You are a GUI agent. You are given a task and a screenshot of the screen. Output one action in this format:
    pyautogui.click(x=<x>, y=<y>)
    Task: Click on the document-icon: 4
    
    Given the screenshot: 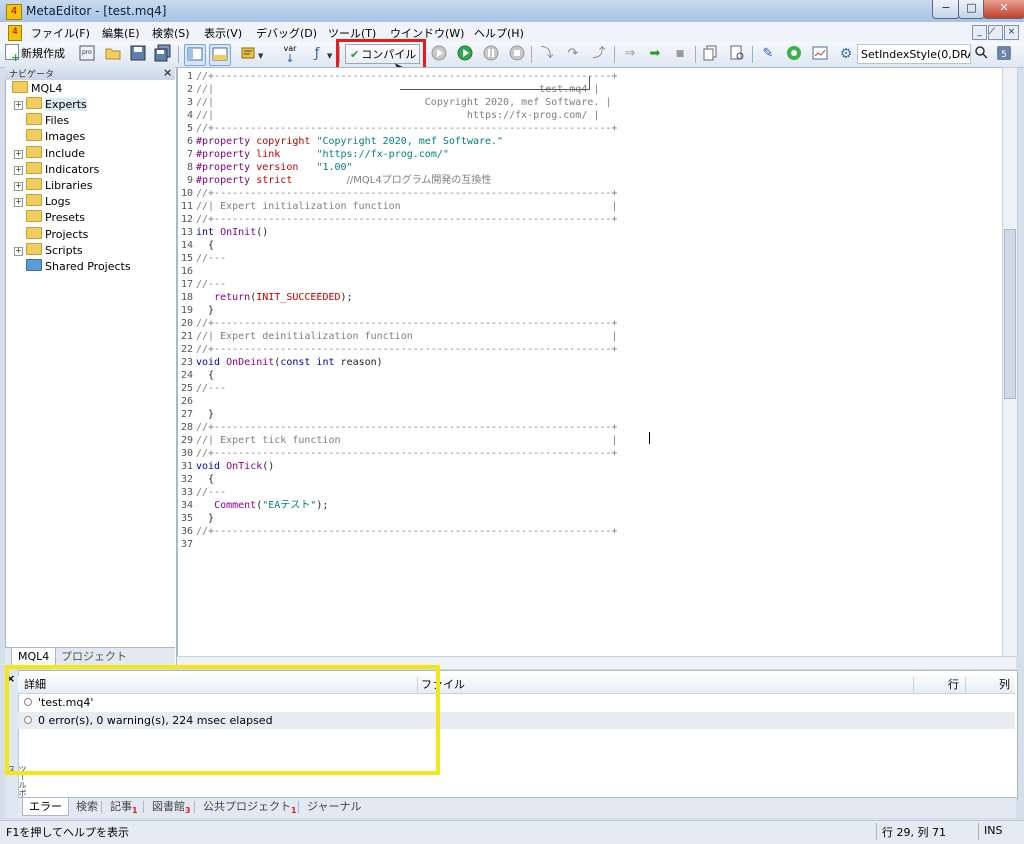 What is the action you would take?
    pyautogui.click(x=15, y=33)
    